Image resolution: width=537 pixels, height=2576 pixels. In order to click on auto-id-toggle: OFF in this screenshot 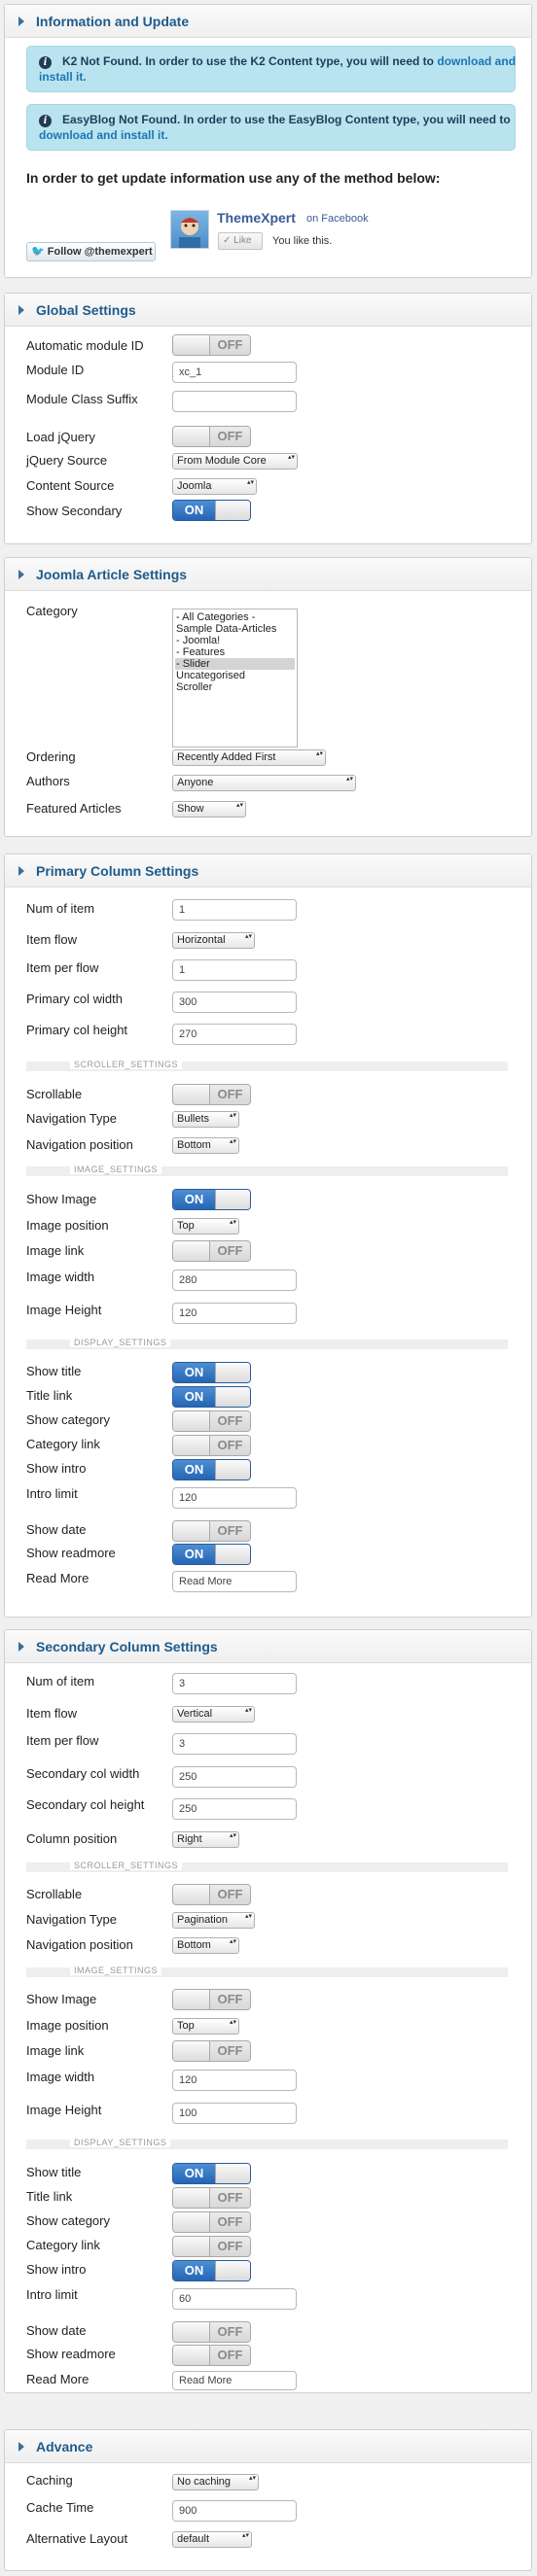, I will do `click(211, 345)`.